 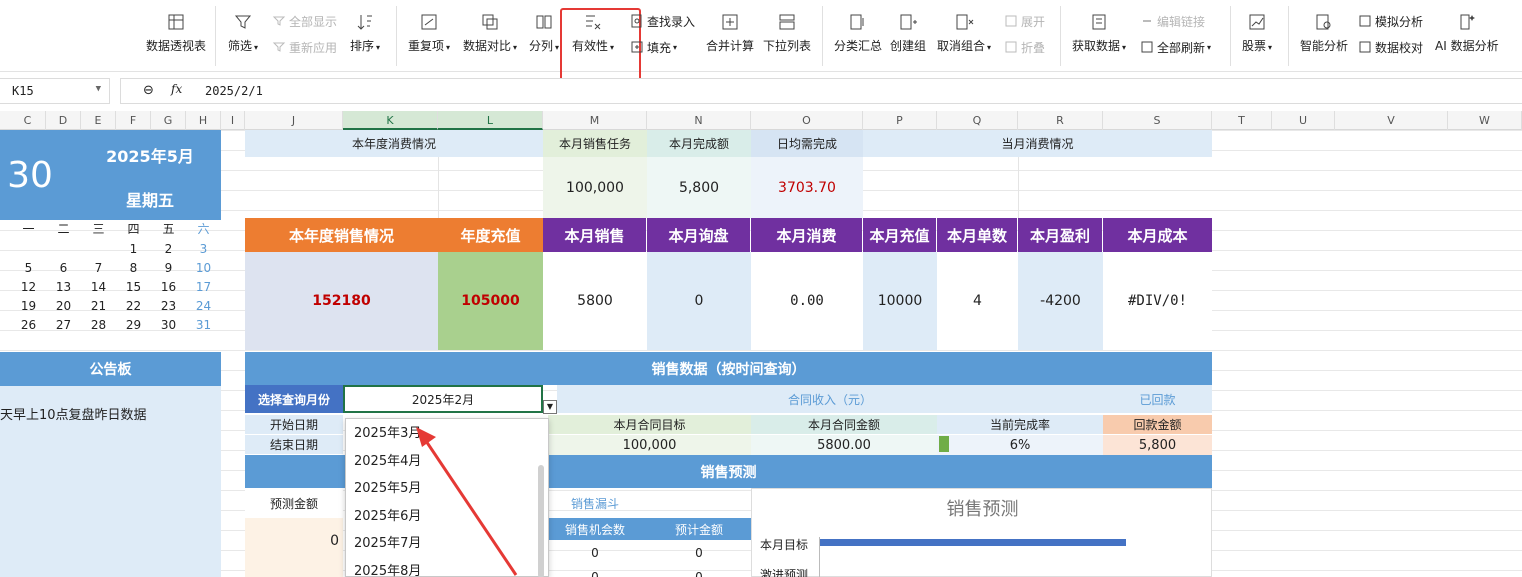 What do you see at coordinates (28, 120) in the screenshot?
I see `column-header: C` at bounding box center [28, 120].